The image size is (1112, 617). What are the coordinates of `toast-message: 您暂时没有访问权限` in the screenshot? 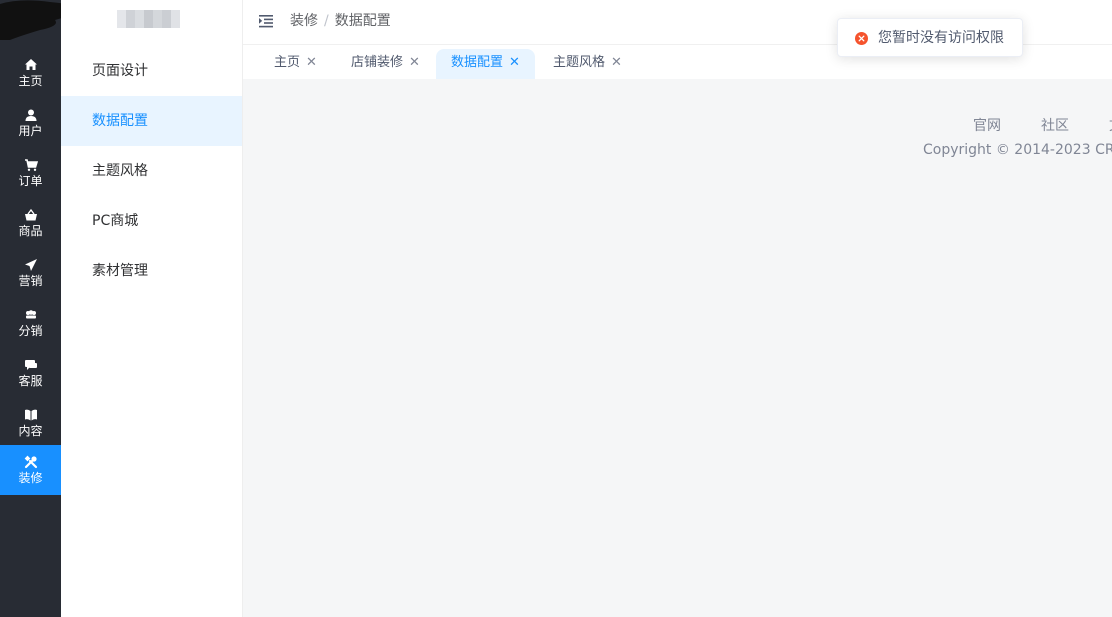 It's located at (941, 38).